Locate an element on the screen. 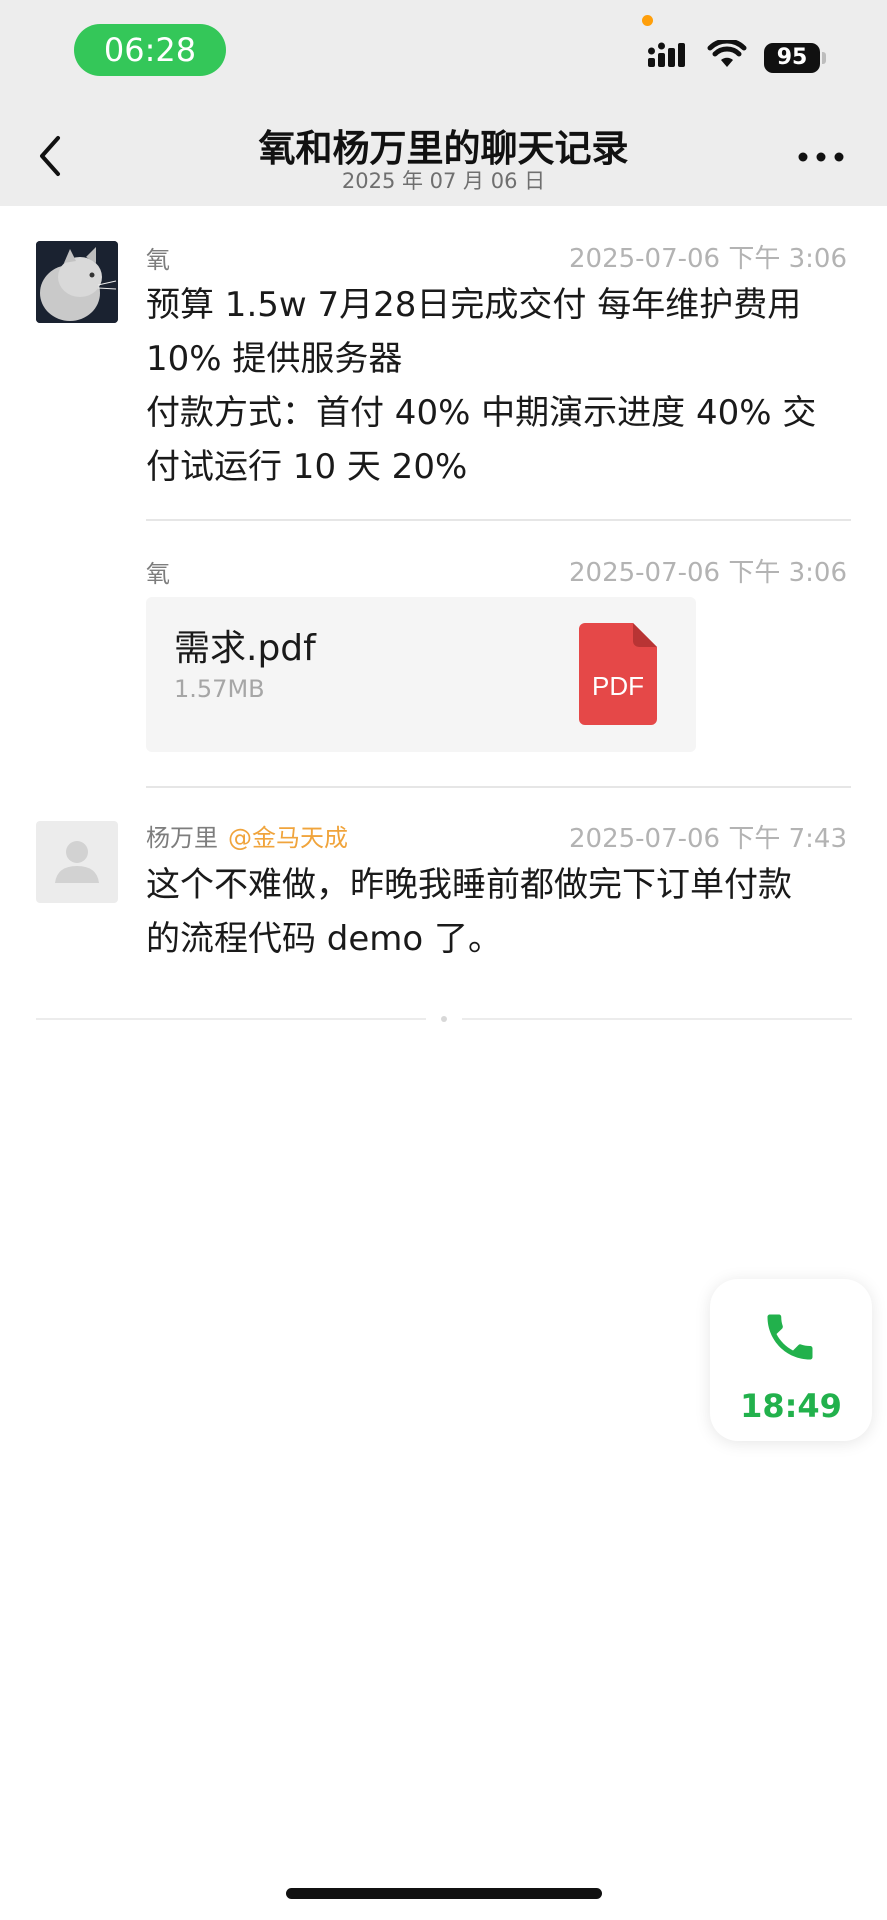 This screenshot has height=1920, width=887. end-separator-left is located at coordinates (231, 1019).